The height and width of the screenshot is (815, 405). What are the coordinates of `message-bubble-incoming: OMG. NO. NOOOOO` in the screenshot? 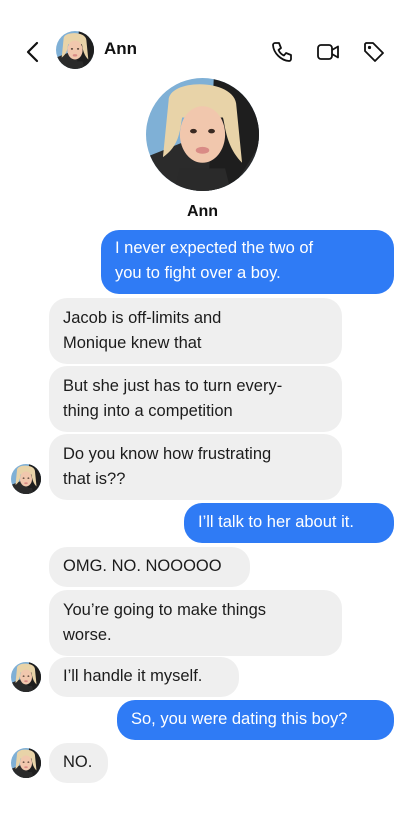 It's located at (149, 567).